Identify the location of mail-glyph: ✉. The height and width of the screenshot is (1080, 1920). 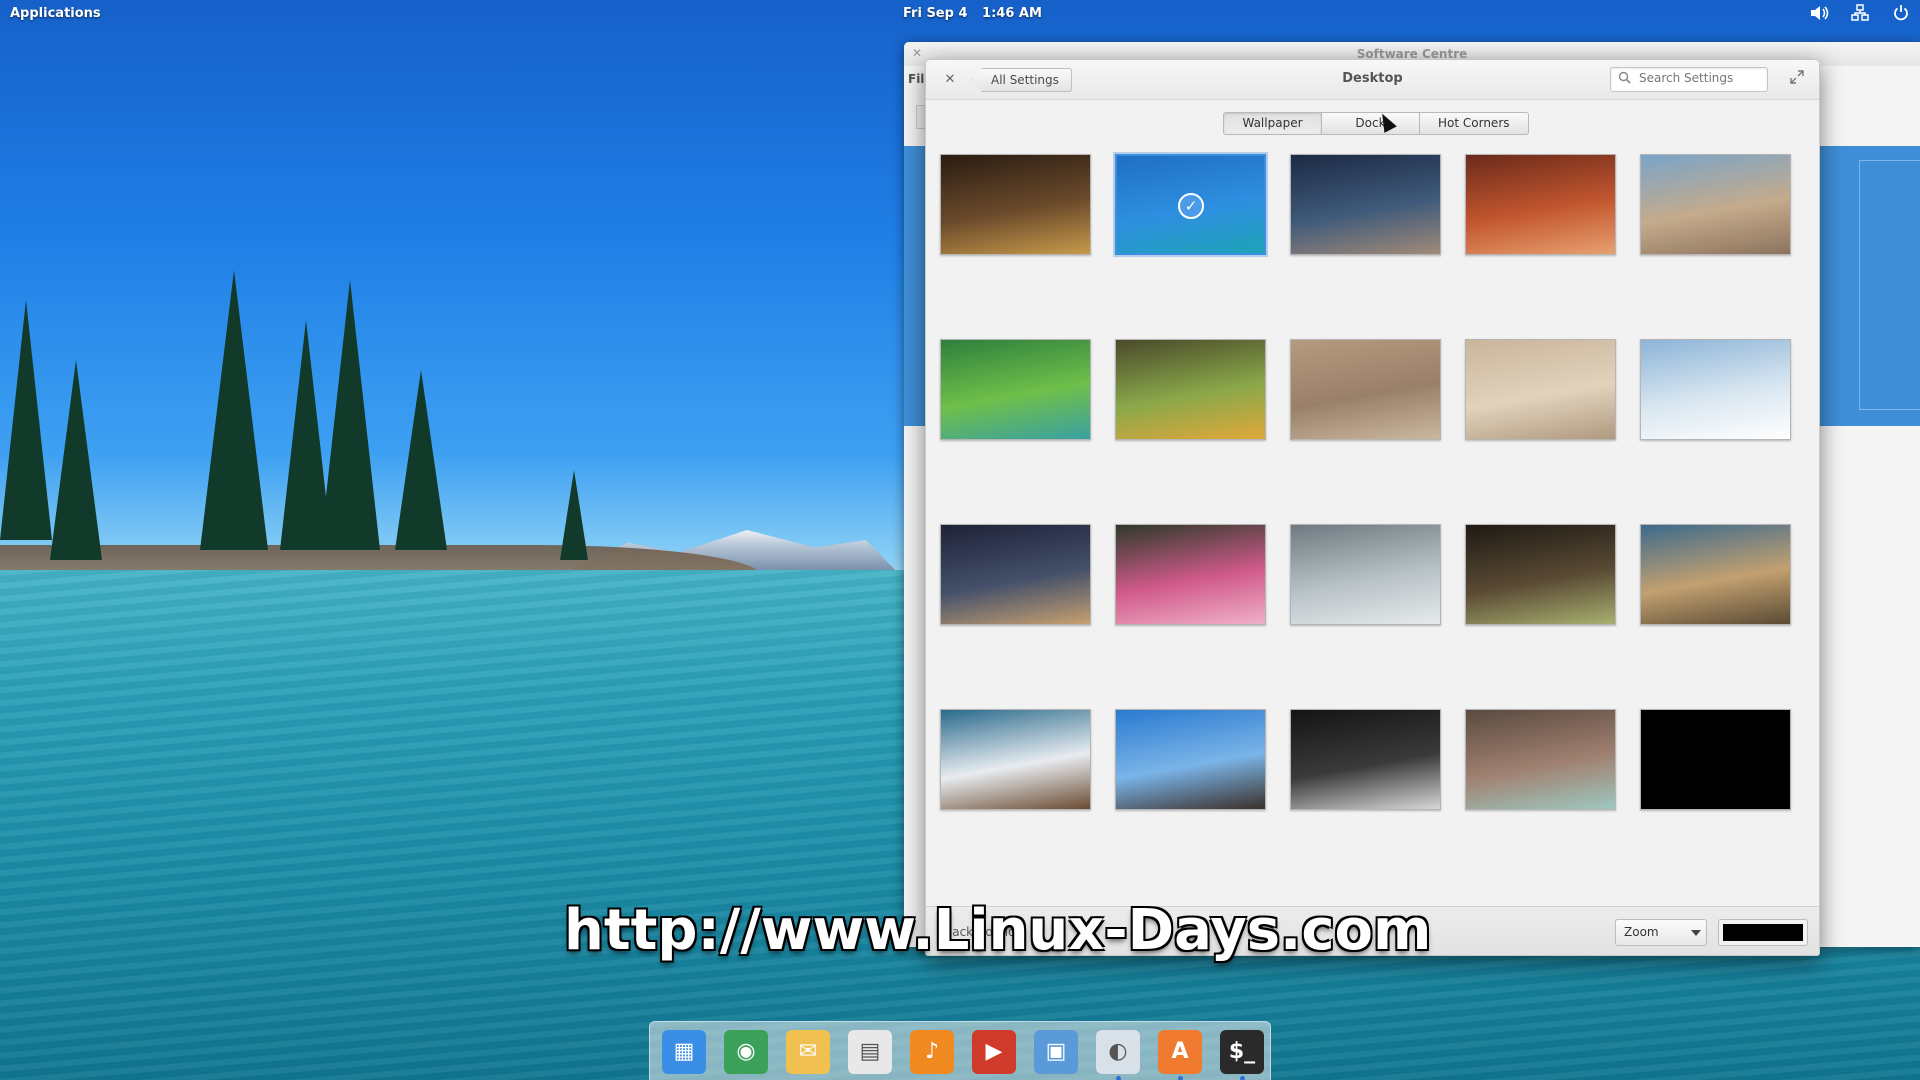
(808, 1051).